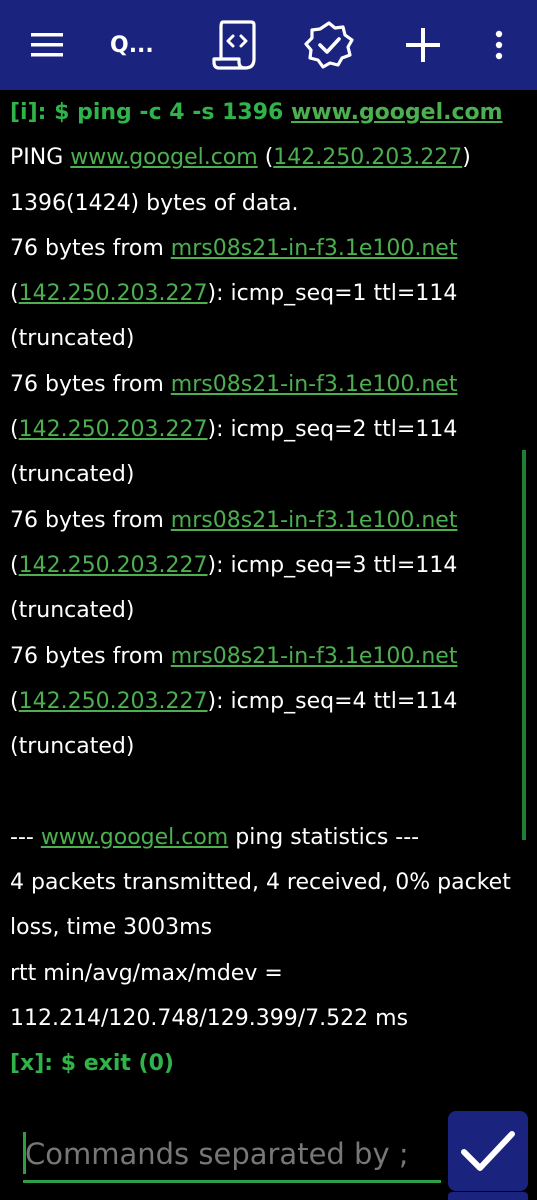 The image size is (537, 1200). I want to click on reply-detail-line: (142.250.203.227): icmp_seq=2 ttl=114, so click(265, 429).